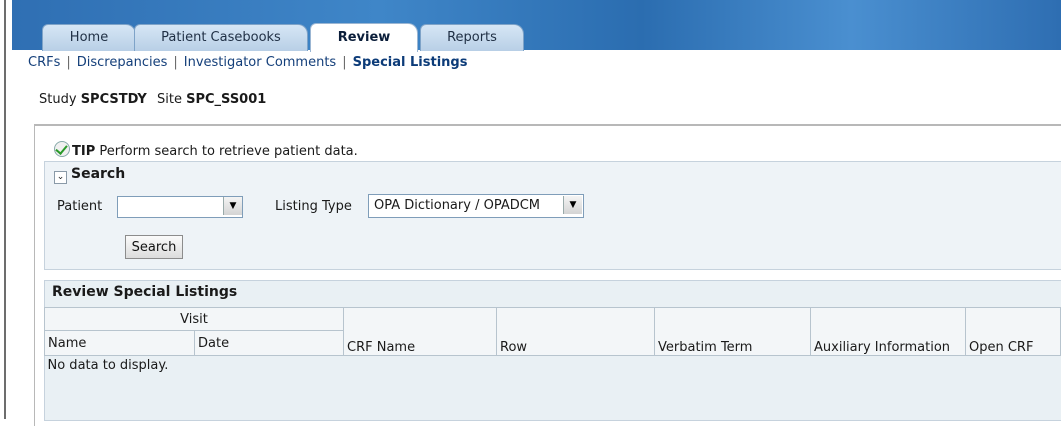  I want to click on tab-review: Review, so click(364, 37).